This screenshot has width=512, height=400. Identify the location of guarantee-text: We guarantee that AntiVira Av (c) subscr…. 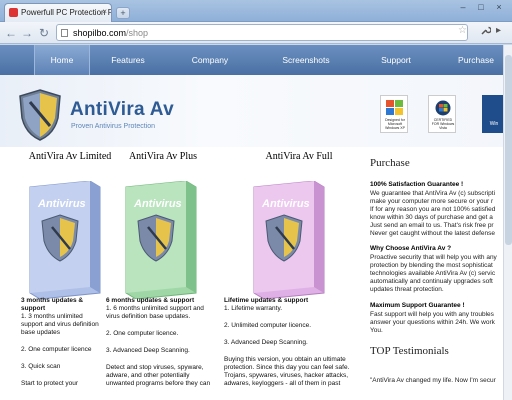
(436, 214).